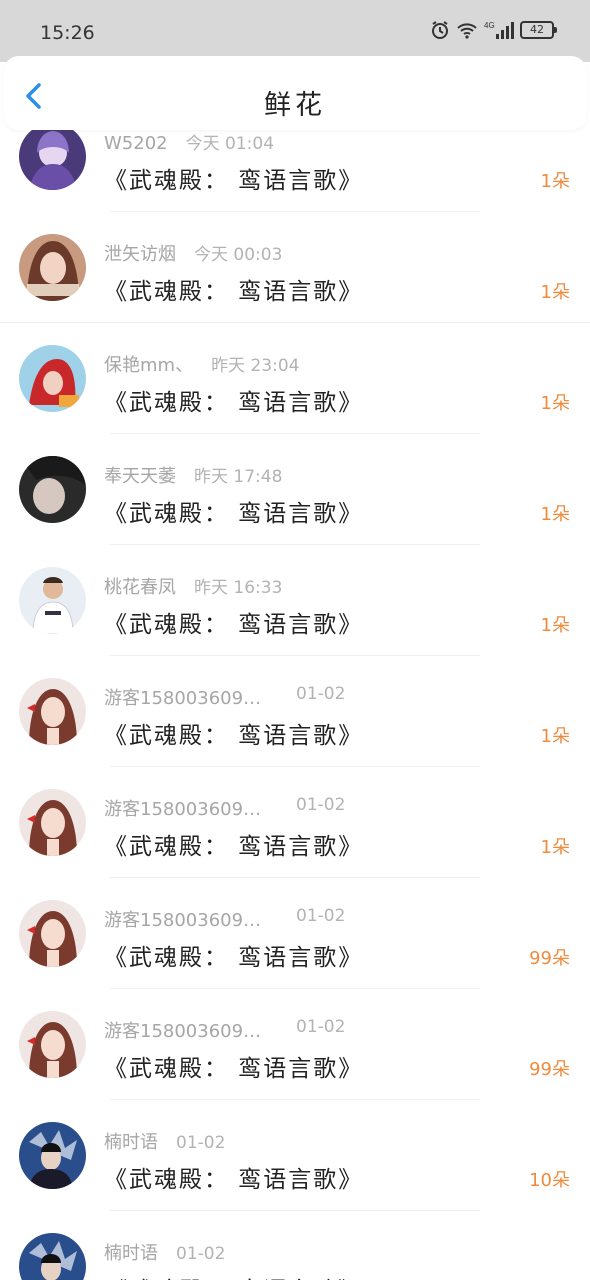 The image size is (590, 1280). Describe the element at coordinates (295, 378) in the screenshot. I see `list-item: 保艳mm、 昨天 23:04 《武魂殿： 鸾语言歌》 1朵` at that location.